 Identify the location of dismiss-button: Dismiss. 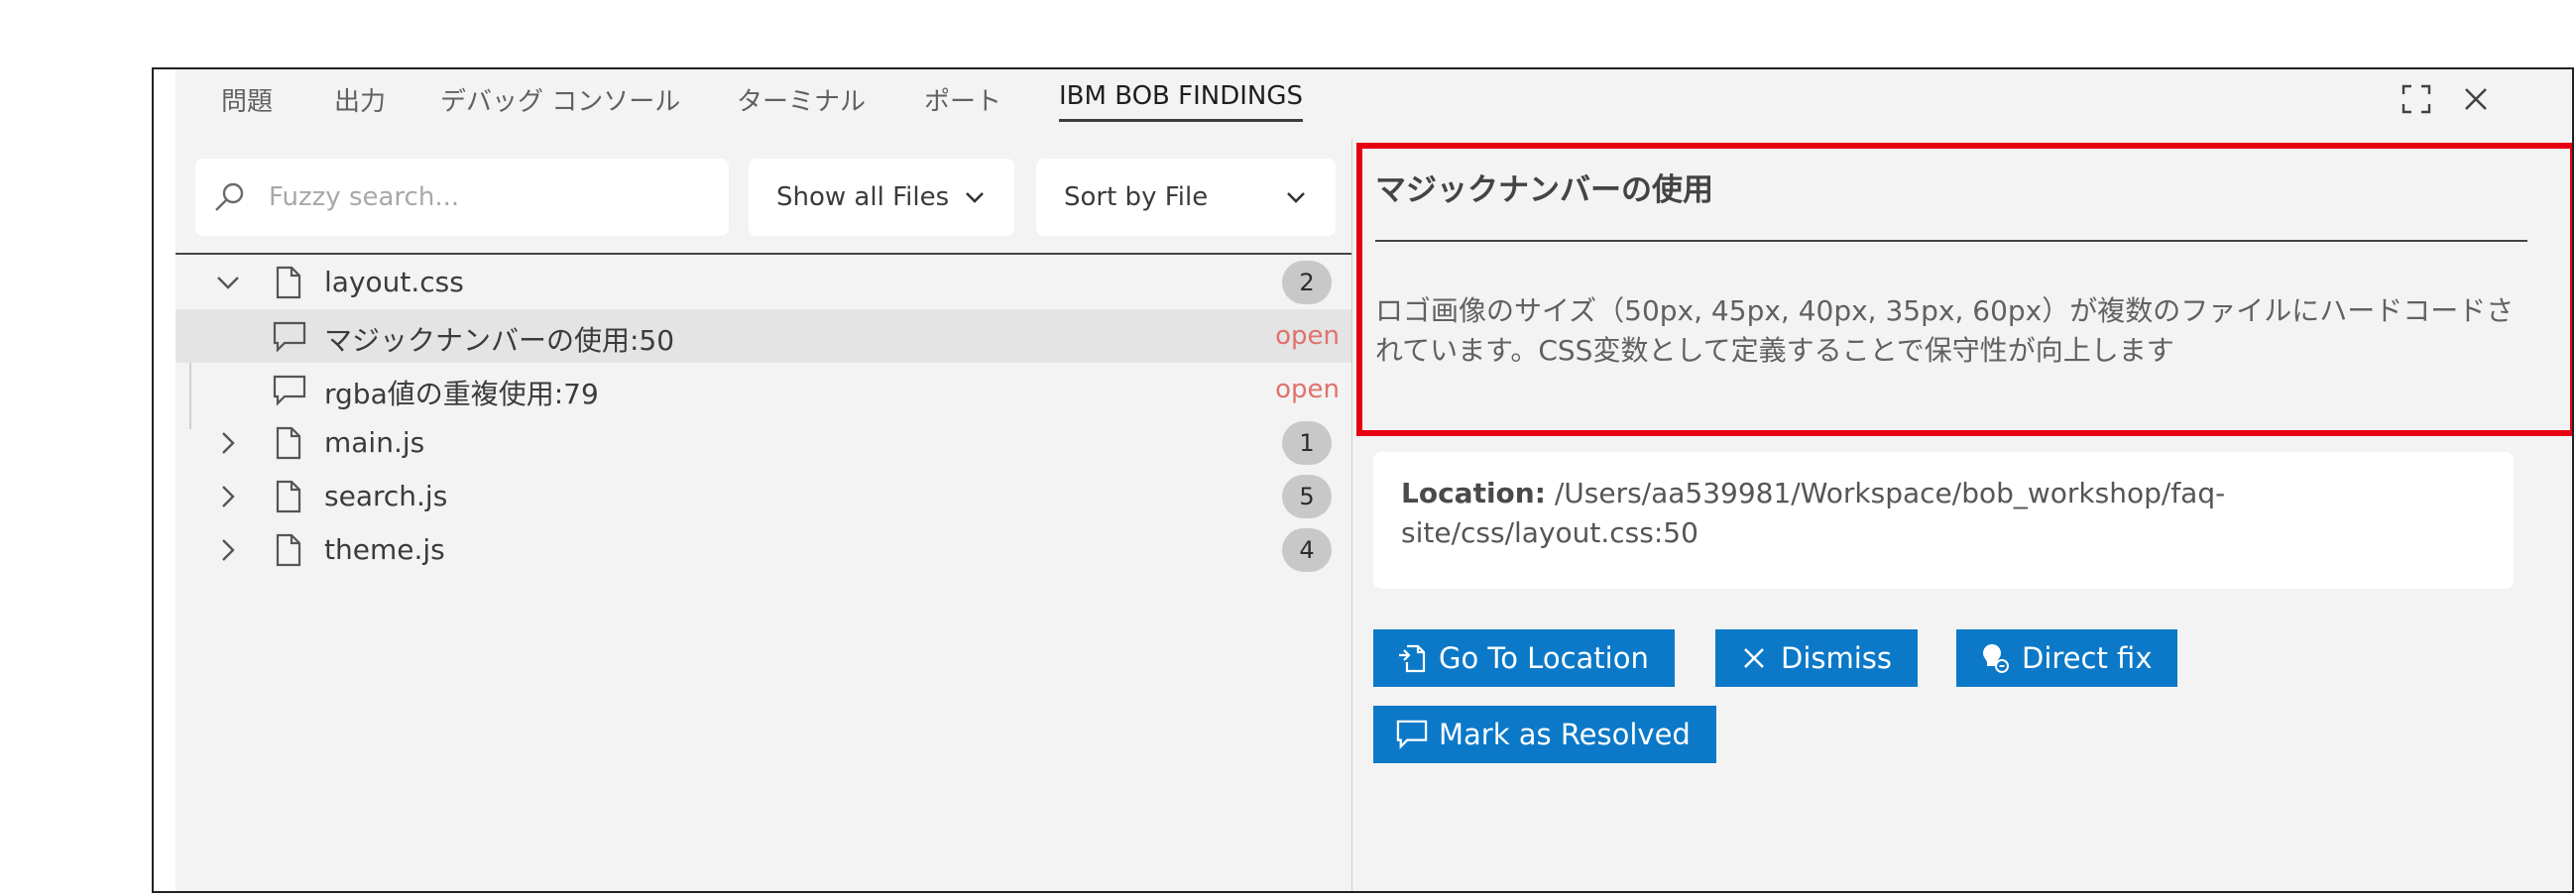
(1817, 658).